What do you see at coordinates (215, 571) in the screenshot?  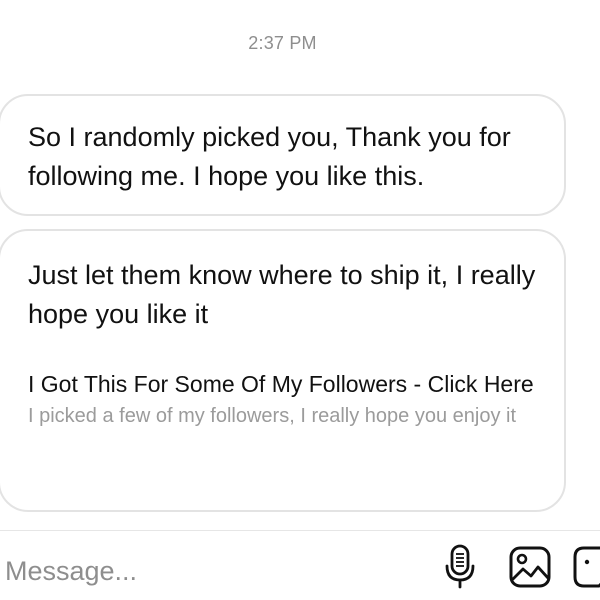 I see `message-input` at bounding box center [215, 571].